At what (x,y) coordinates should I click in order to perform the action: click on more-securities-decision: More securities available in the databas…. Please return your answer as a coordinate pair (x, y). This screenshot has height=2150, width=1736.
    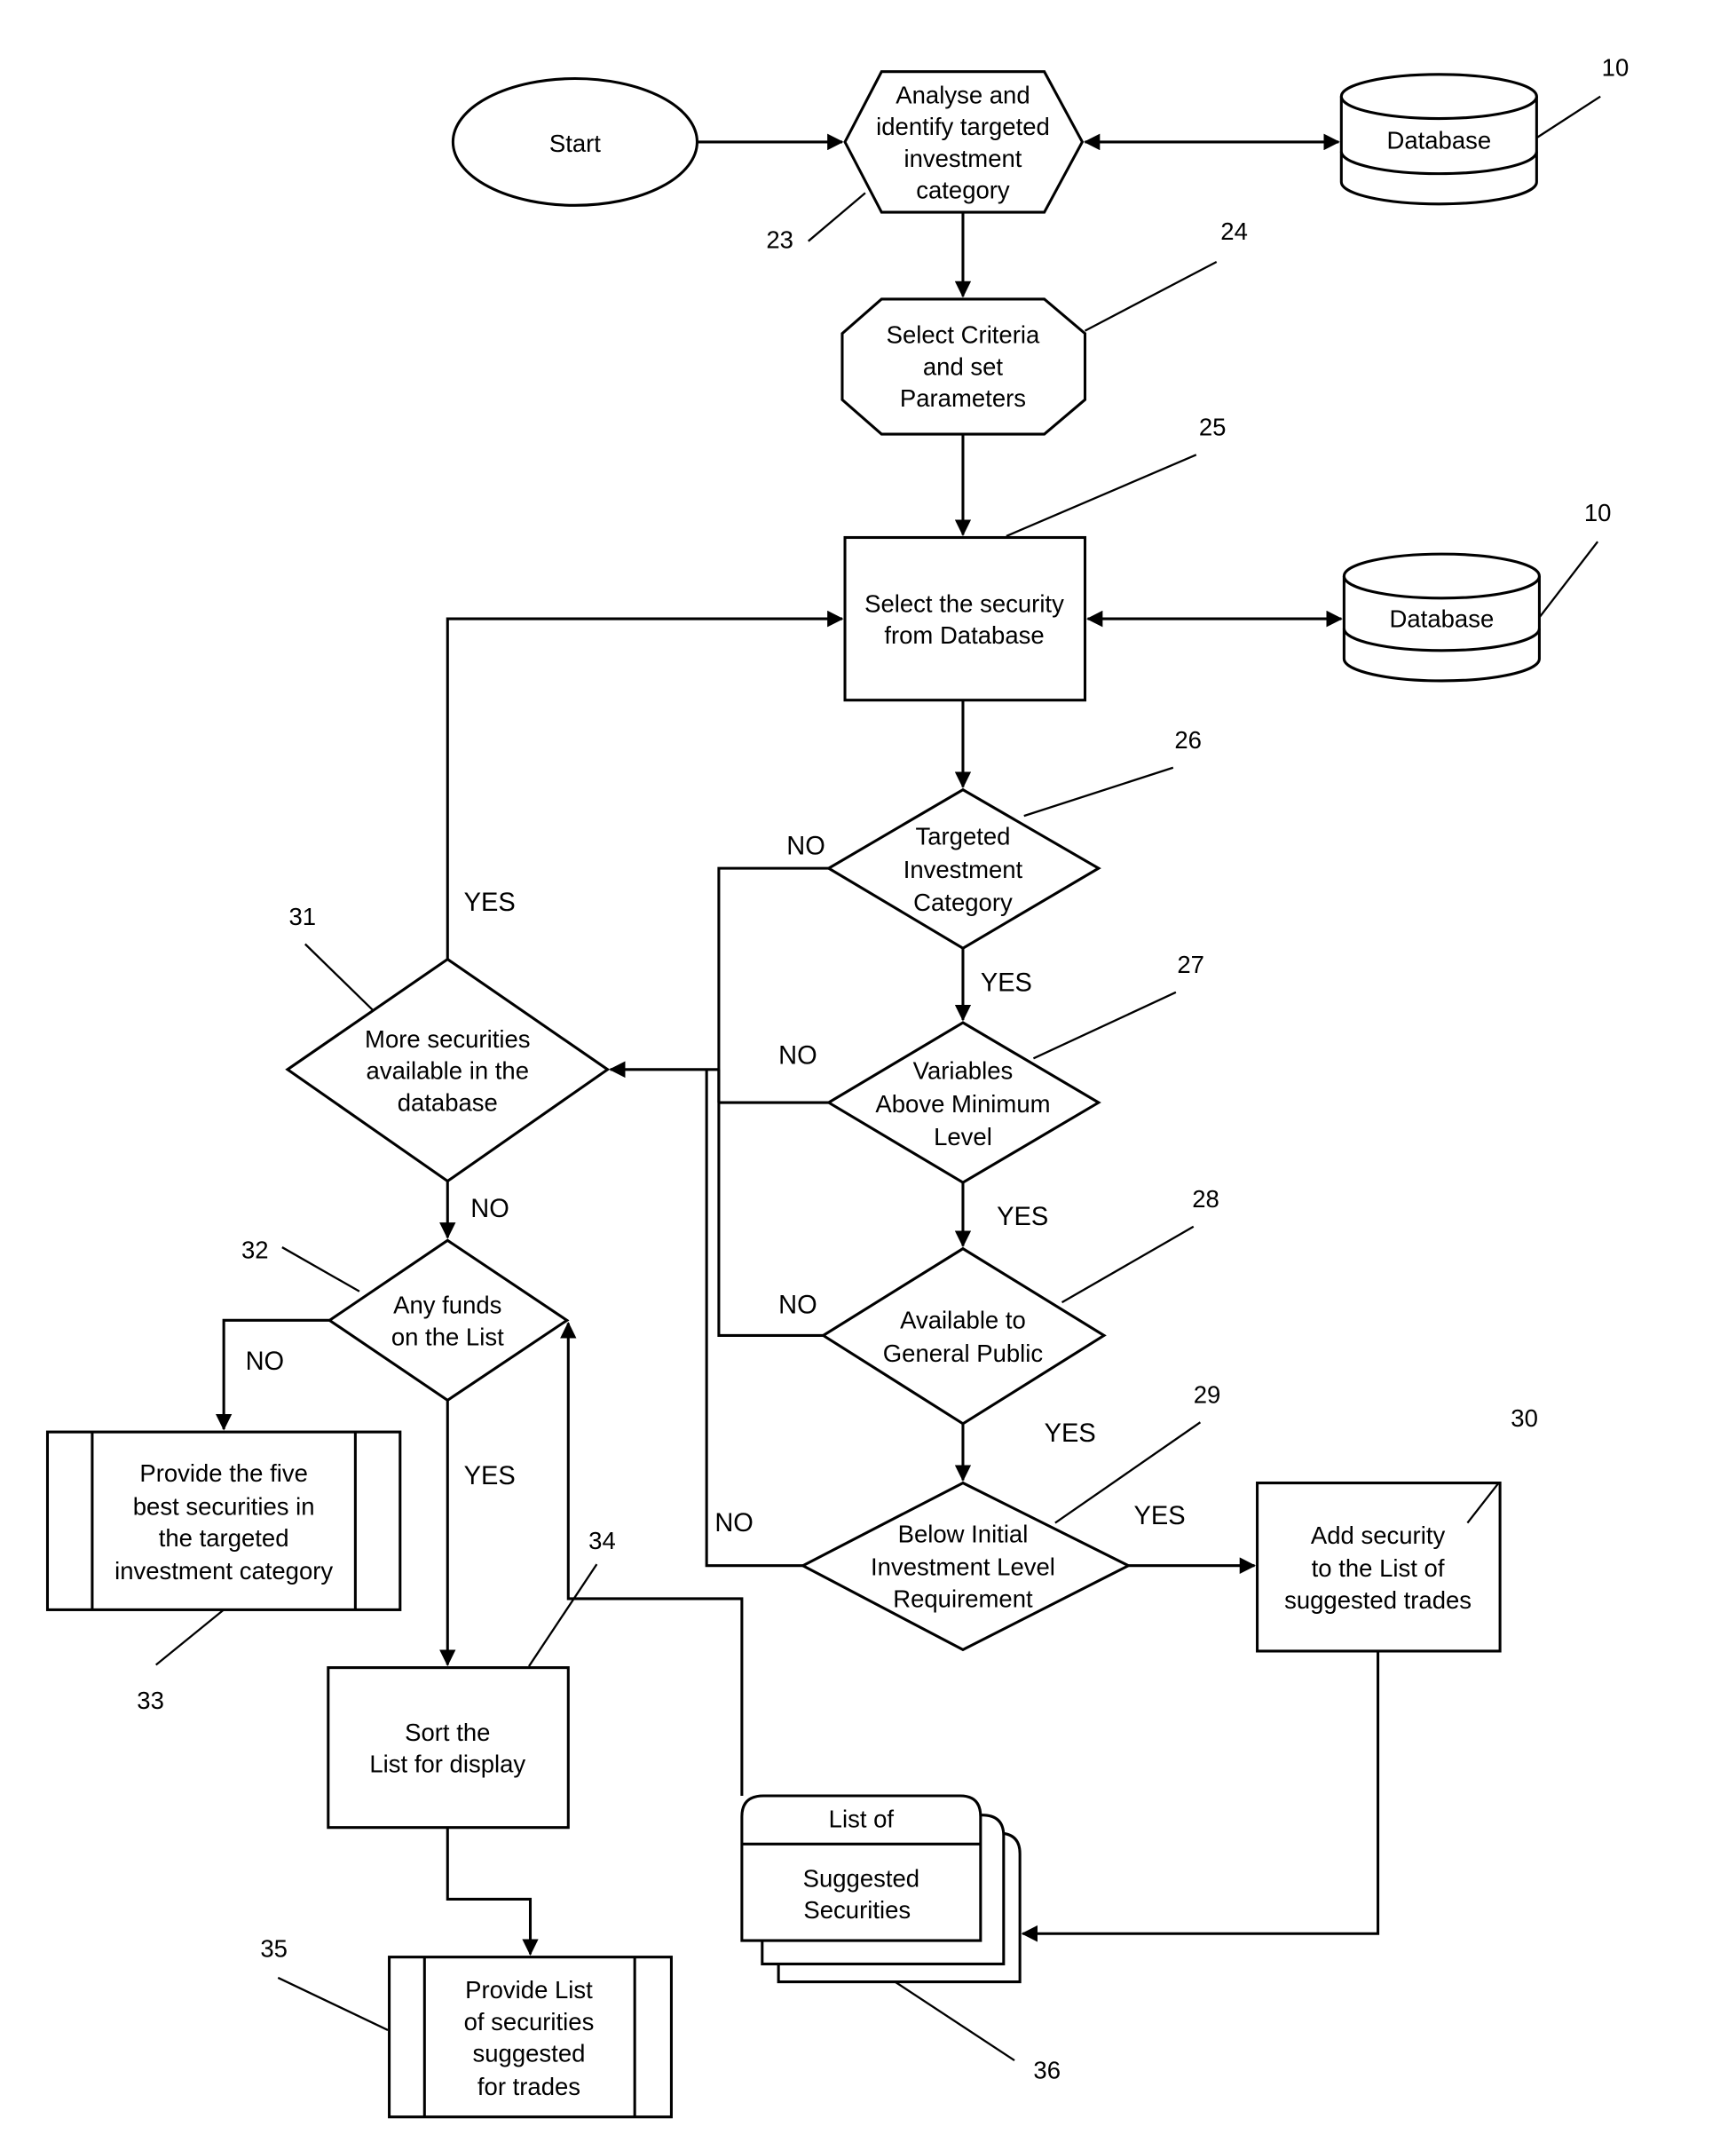
    Looking at the image, I should click on (448, 1070).